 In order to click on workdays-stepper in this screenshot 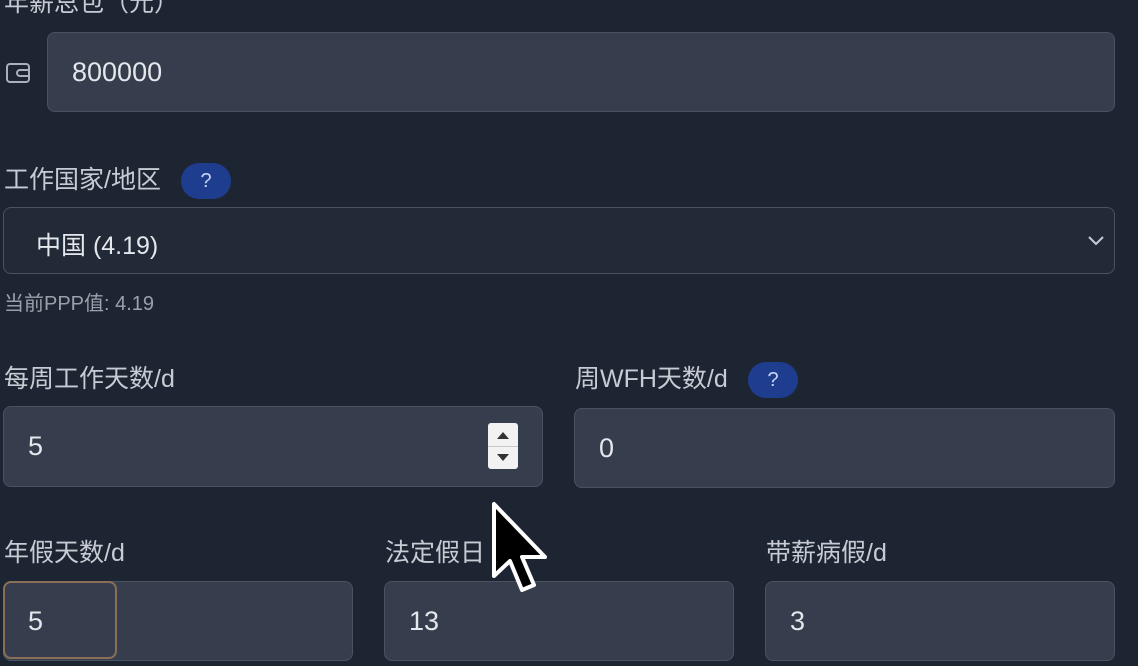, I will do `click(503, 446)`.